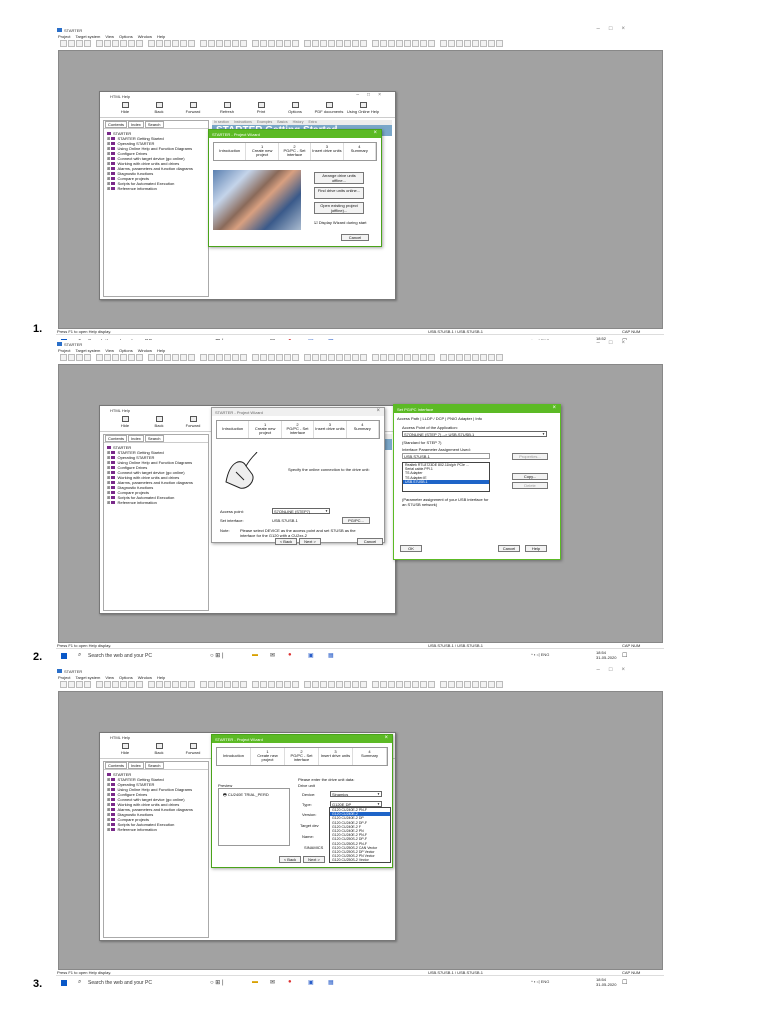  What do you see at coordinates (109, 36) in the screenshot?
I see `menu-view: View` at bounding box center [109, 36].